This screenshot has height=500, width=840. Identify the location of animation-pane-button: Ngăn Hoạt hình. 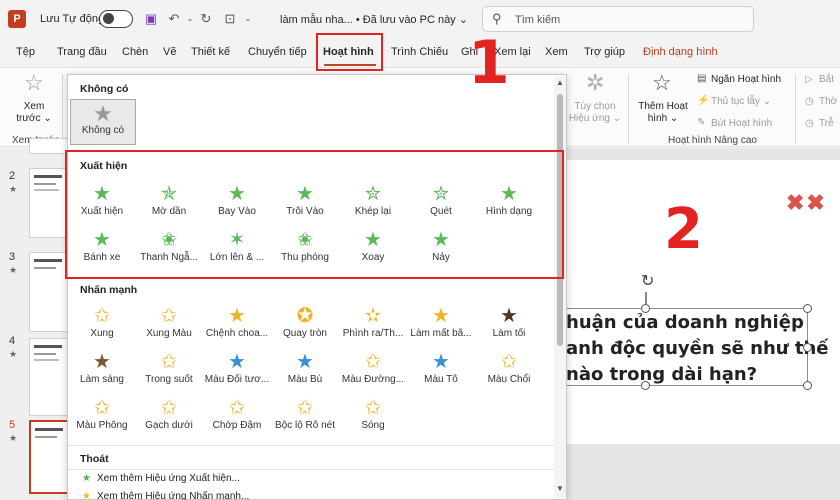
(746, 80).